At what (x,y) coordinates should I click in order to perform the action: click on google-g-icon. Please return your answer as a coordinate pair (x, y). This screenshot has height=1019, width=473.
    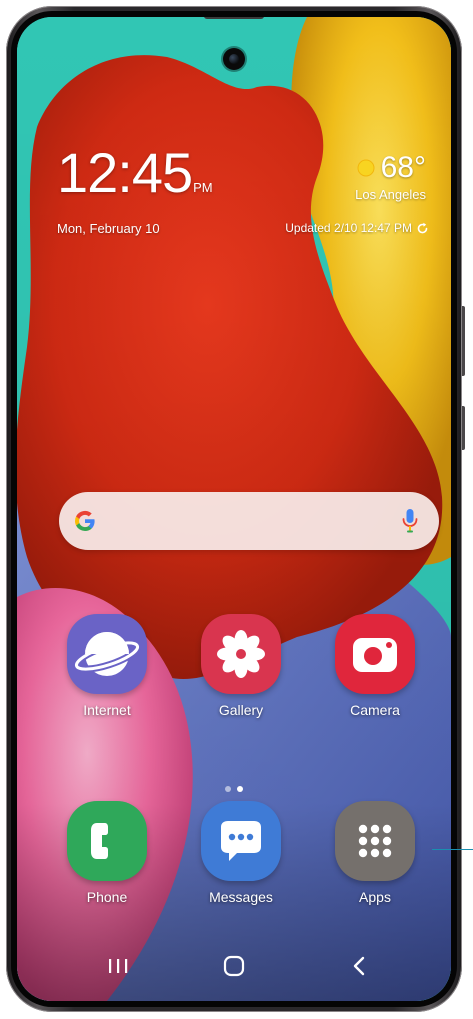
    Looking at the image, I should click on (84, 520).